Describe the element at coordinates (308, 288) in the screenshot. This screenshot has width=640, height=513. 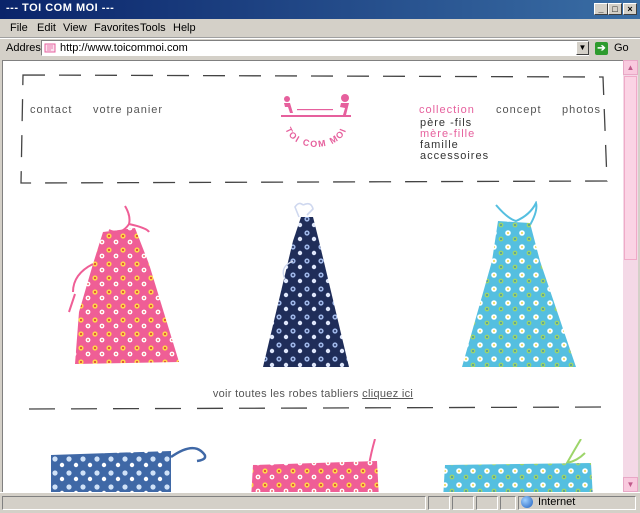
I see `dress-navy-image` at that location.